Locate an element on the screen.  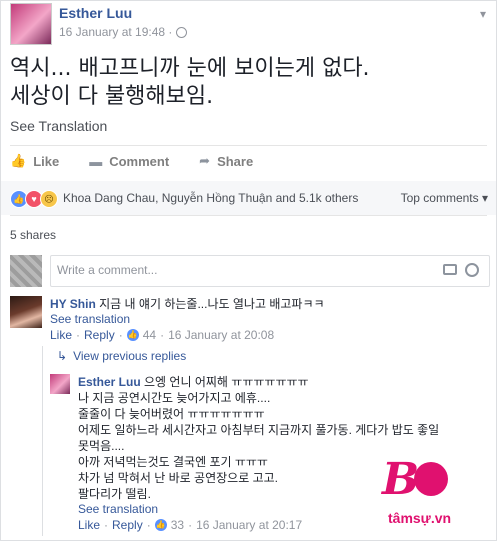
author-name: Esther Luu is located at coordinates (95, 13).